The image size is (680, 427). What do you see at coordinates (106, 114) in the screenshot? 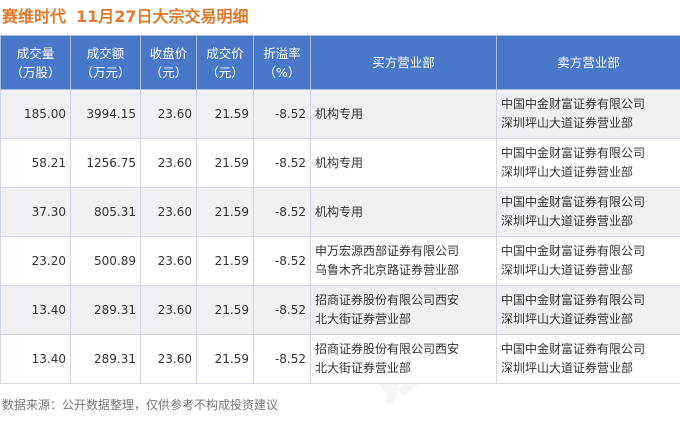
I see `cell-amount: 3994.15` at bounding box center [106, 114].